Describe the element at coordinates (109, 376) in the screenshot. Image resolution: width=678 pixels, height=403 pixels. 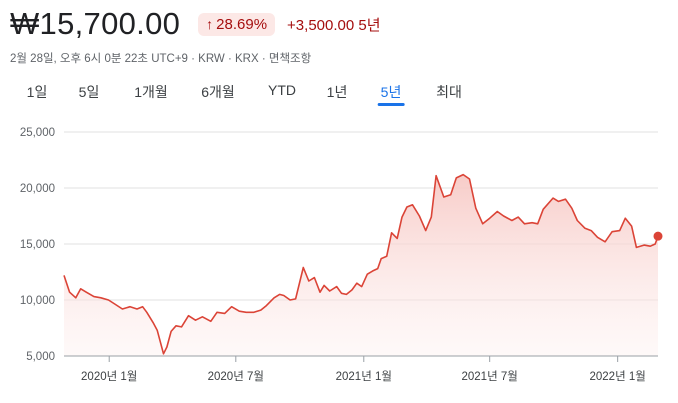
I see `x-tick-label: 2020년 1월` at that location.